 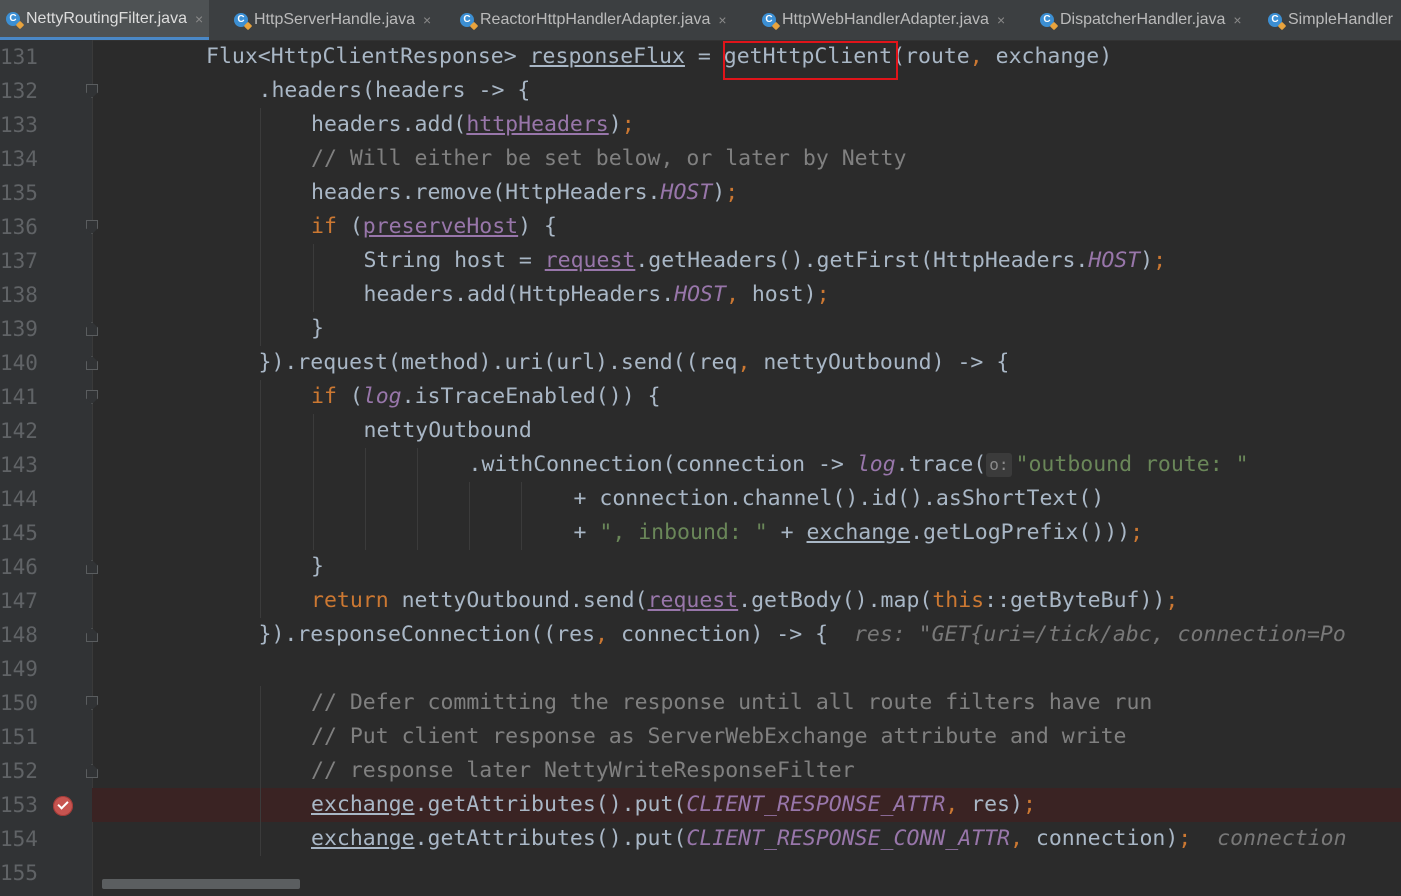 What do you see at coordinates (737, 634) in the screenshot?
I see `code-token: connection) -> {` at bounding box center [737, 634].